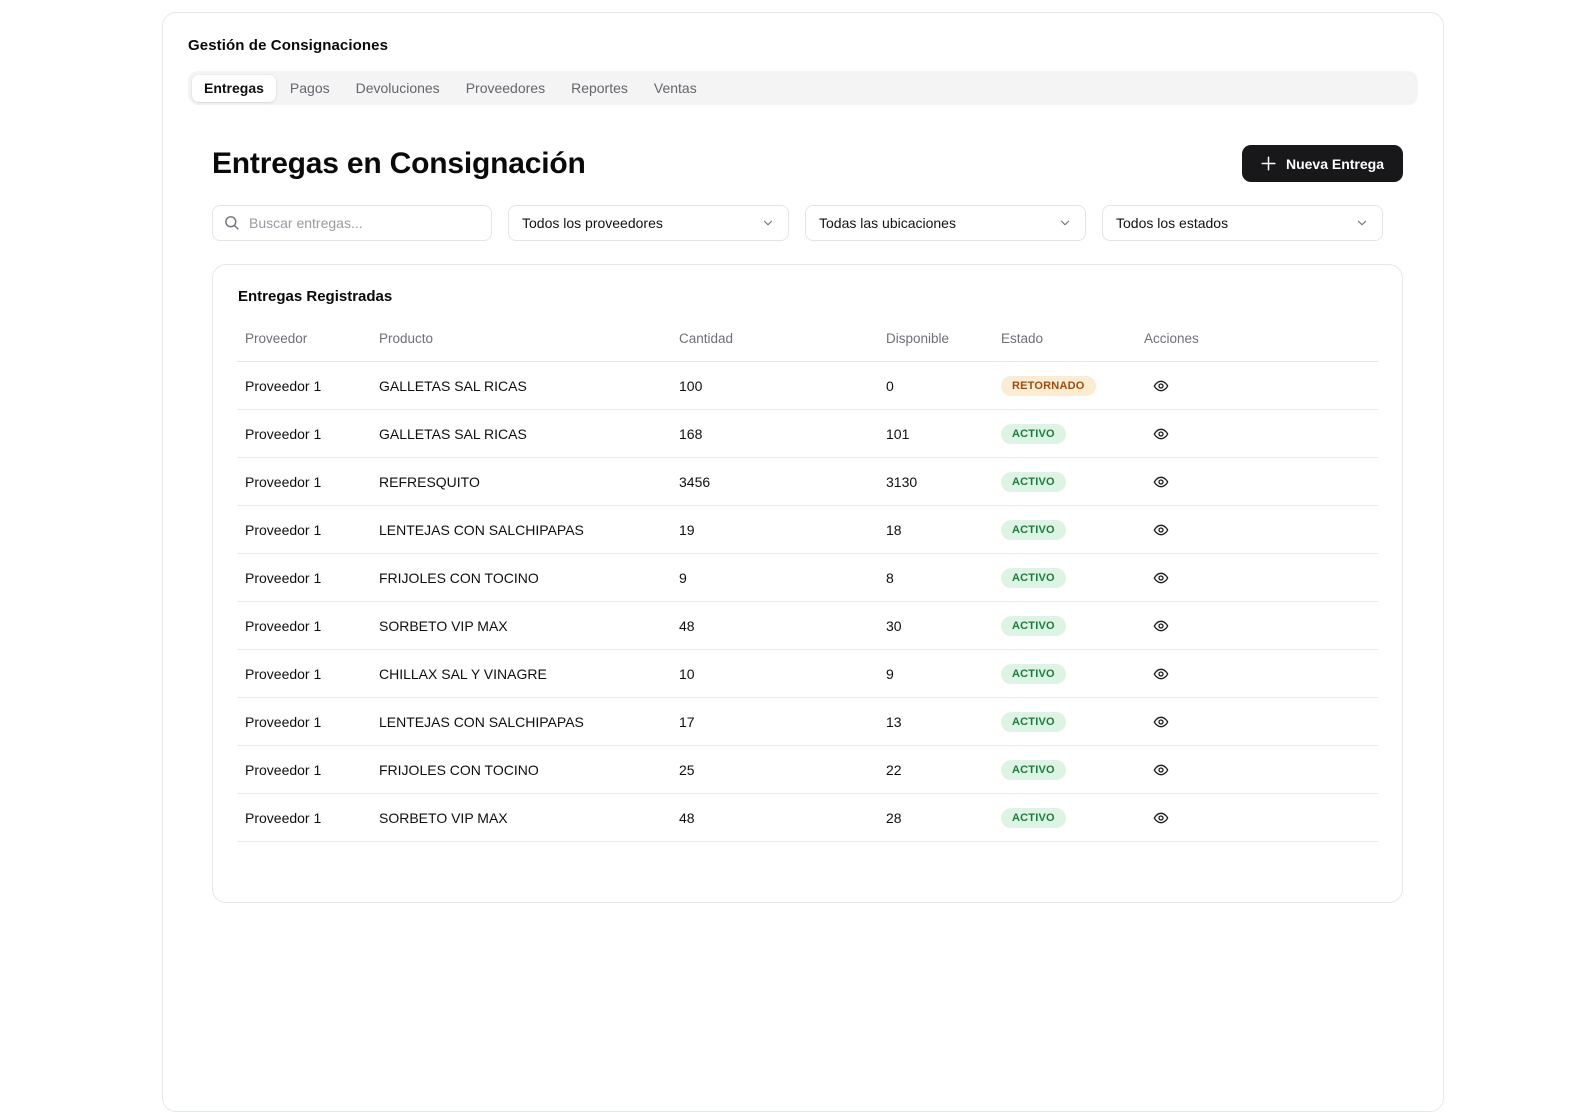 The image size is (1585, 1112). I want to click on new-entrega-label: Nueva Entrega, so click(1334, 163).